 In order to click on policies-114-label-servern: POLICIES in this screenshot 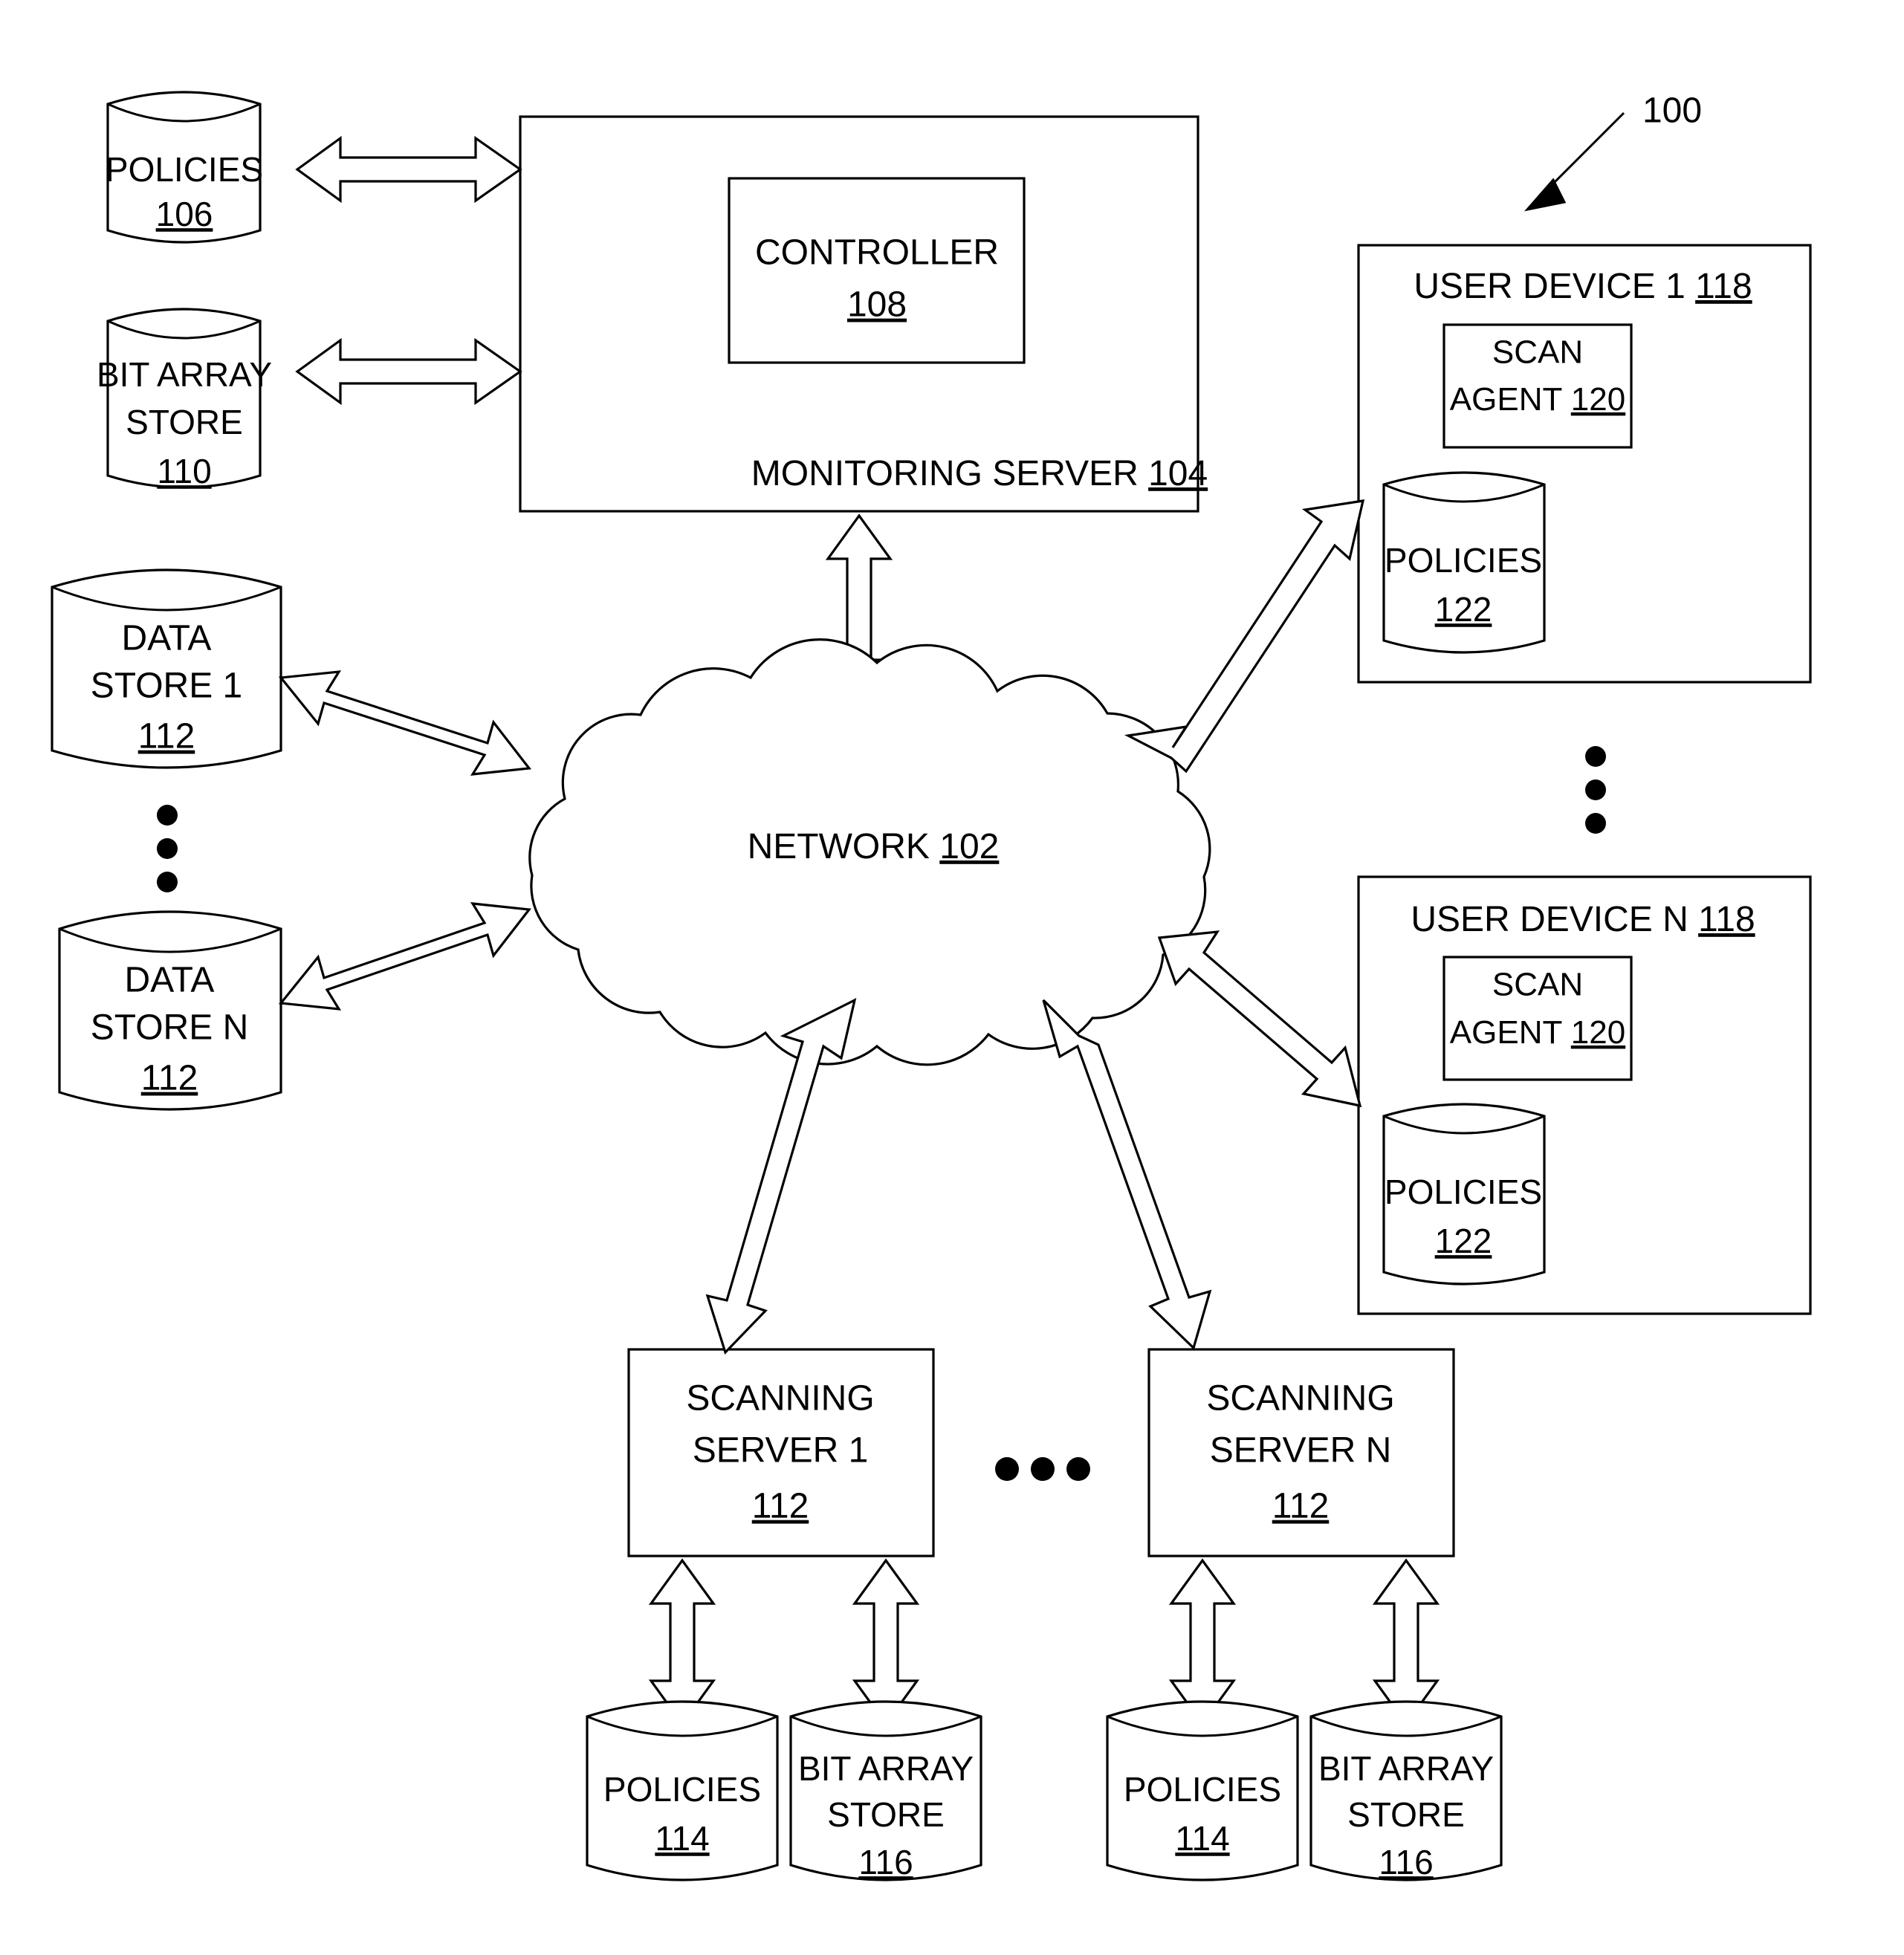, I will do `click(1203, 1789)`.